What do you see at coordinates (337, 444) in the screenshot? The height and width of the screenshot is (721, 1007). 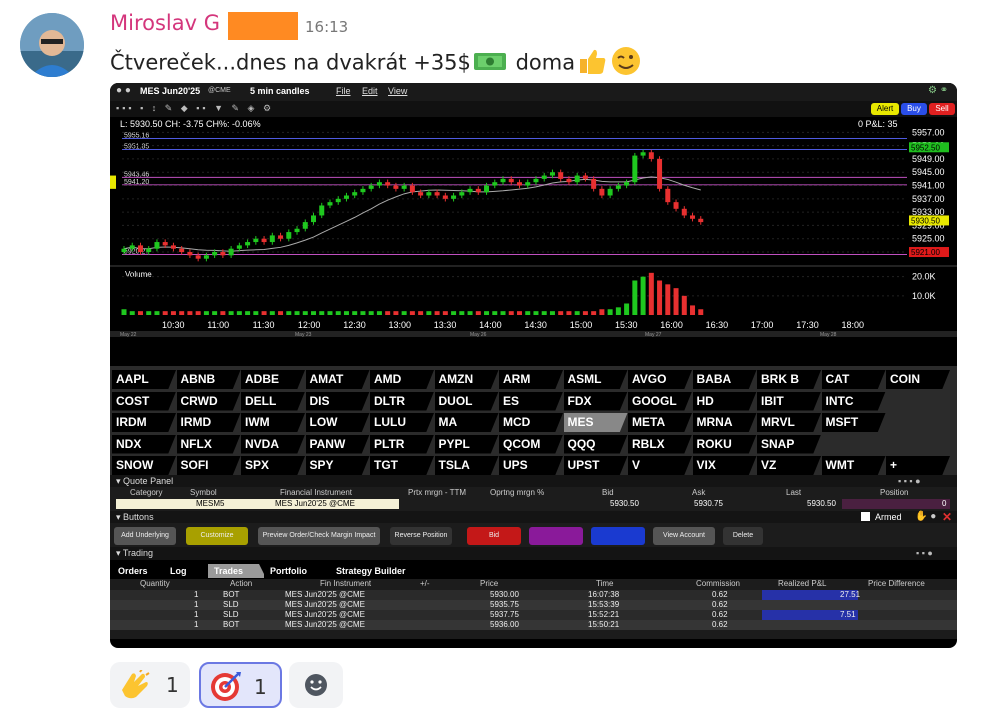 I see `symbol-button-panw: PANW` at bounding box center [337, 444].